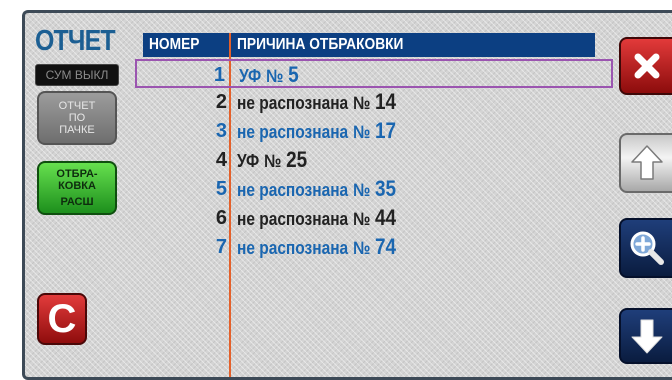 The image size is (672, 380). I want to click on table-row: 7 не распознана № 74, so click(374, 247).